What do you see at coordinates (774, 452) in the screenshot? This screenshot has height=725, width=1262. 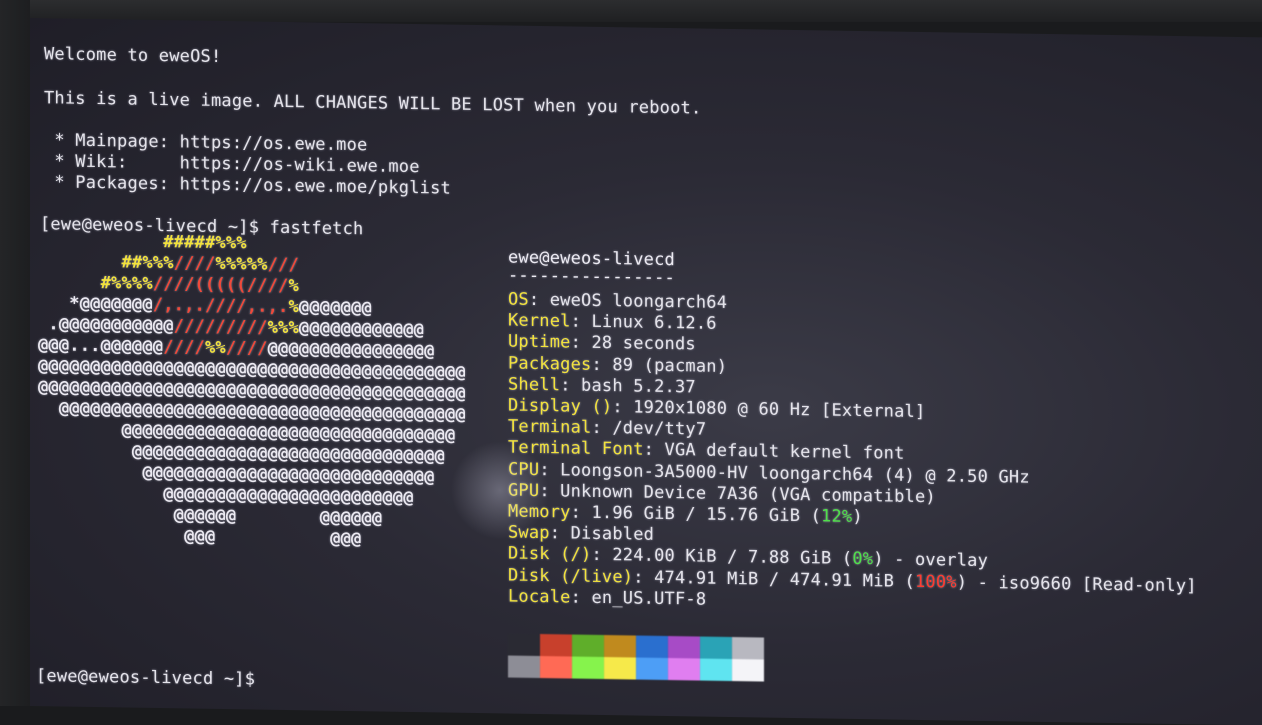 I see `info-value: : VGA default kernel font` at bounding box center [774, 452].